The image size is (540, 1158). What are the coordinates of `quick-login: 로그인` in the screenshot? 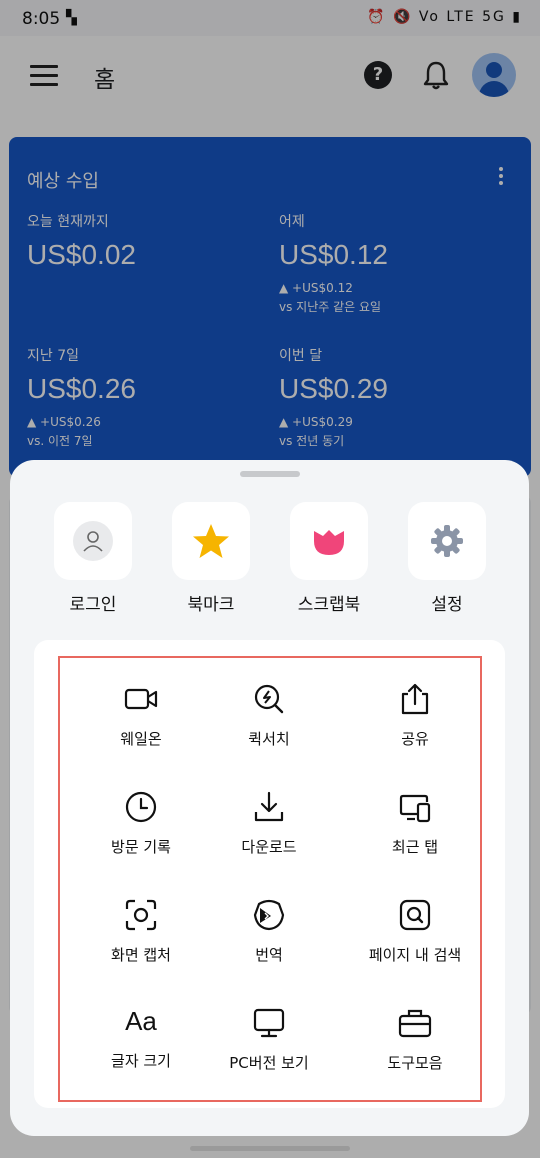 It's located at (93, 558).